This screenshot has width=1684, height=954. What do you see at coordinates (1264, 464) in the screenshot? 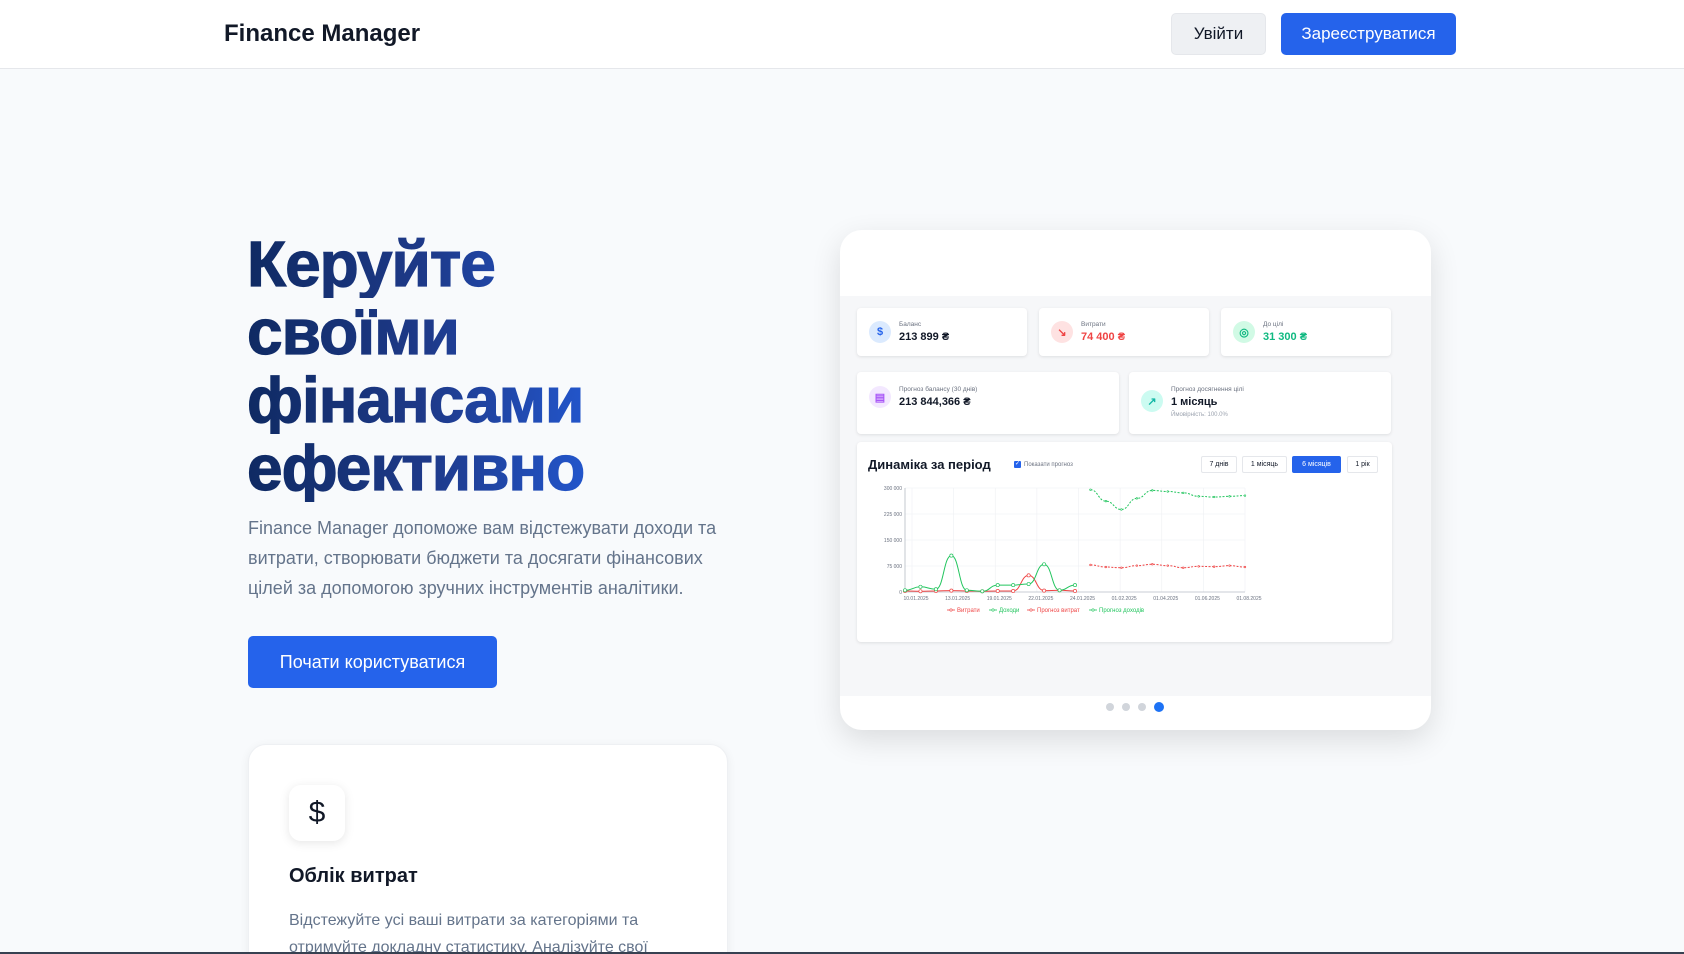
I see `period-button-1m: 1 місяць` at bounding box center [1264, 464].